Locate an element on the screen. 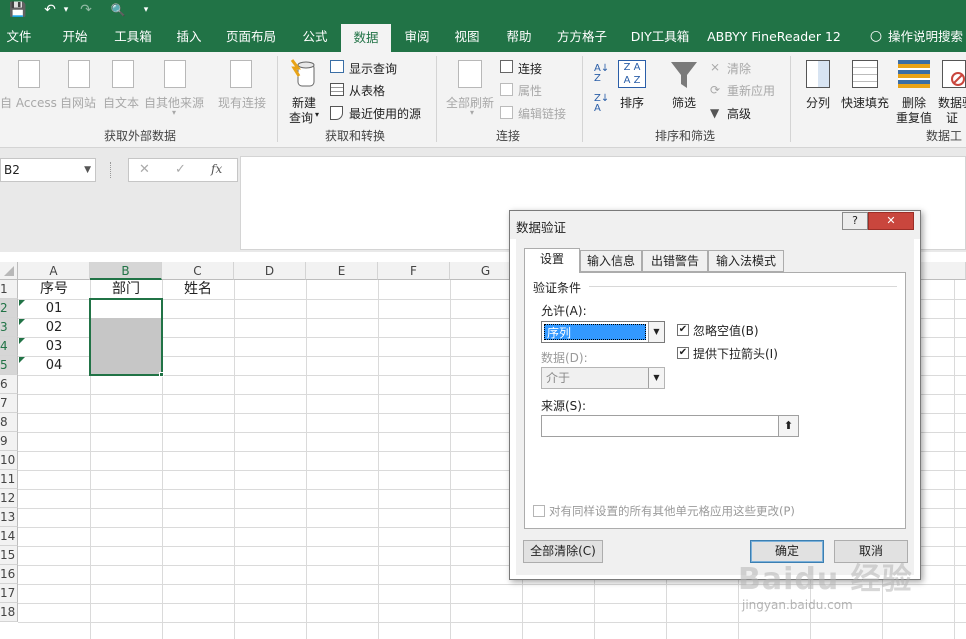 The width and height of the screenshot is (966, 639). advanced-button: 高级 is located at coordinates (739, 113).